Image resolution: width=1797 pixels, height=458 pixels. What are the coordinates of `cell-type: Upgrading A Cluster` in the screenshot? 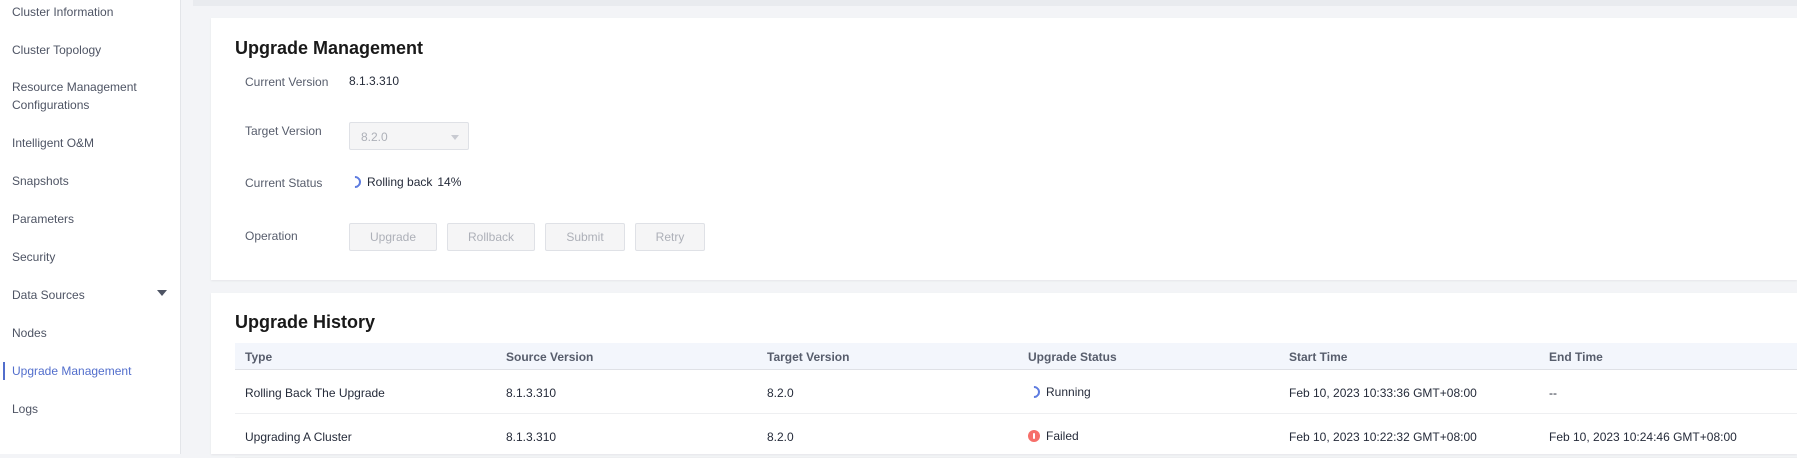 It's located at (298, 437).